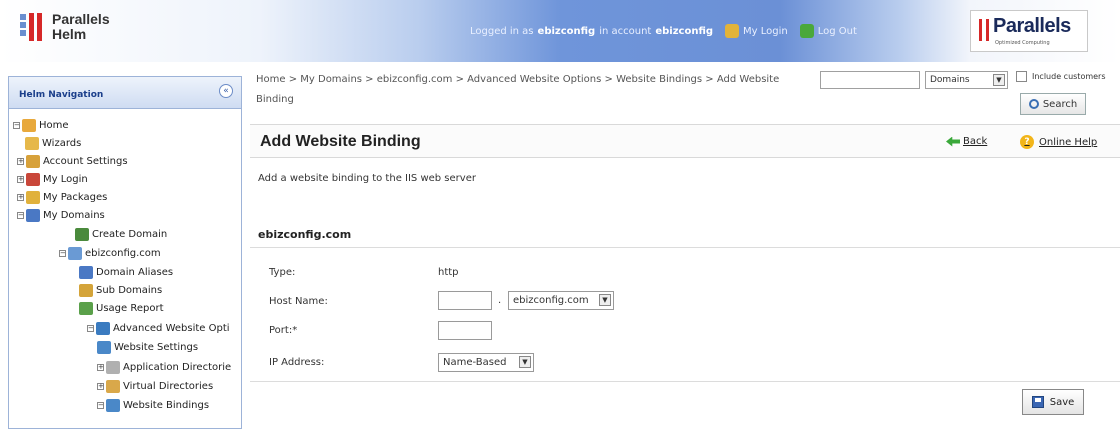 This screenshot has height=429, width=1120. What do you see at coordinates (566, 31) in the screenshot?
I see `logged-in-user: ebizconfig` at bounding box center [566, 31].